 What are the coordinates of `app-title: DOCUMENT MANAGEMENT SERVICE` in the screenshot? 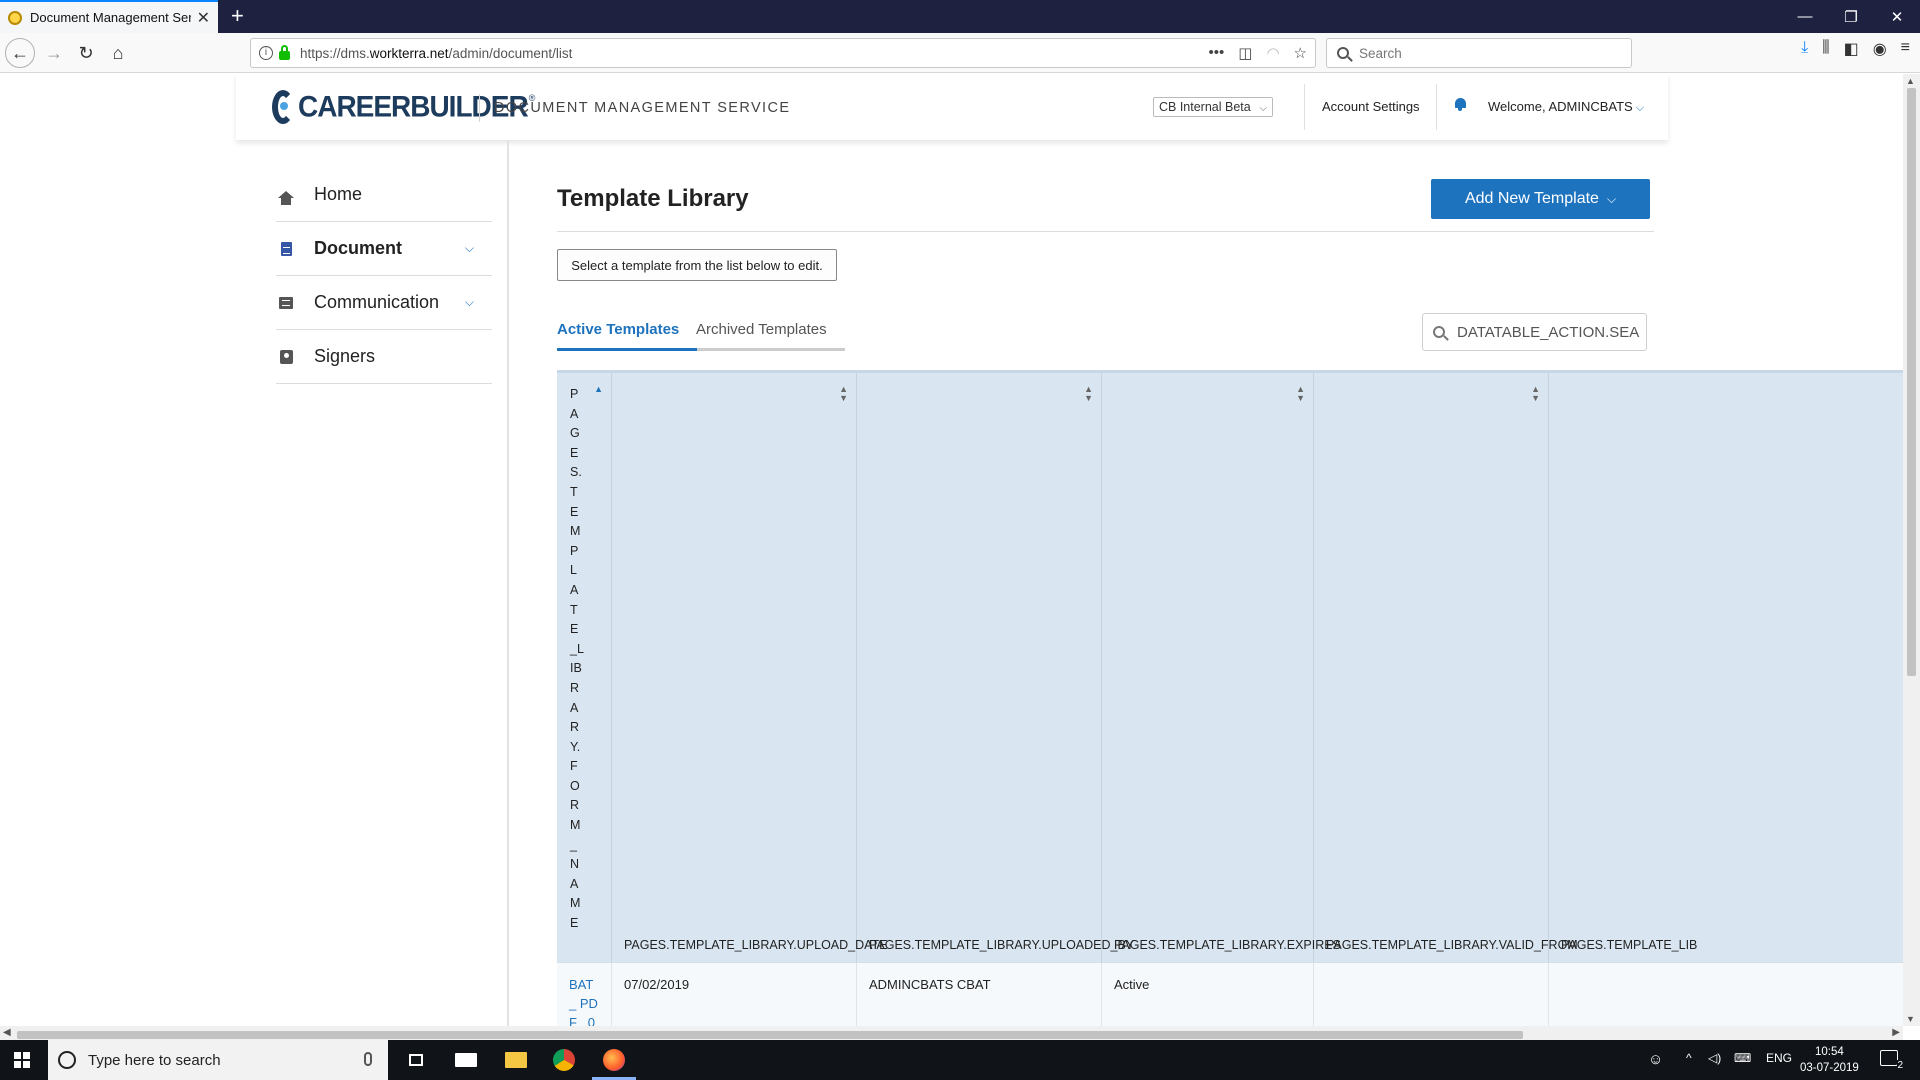 It's located at (642, 108).